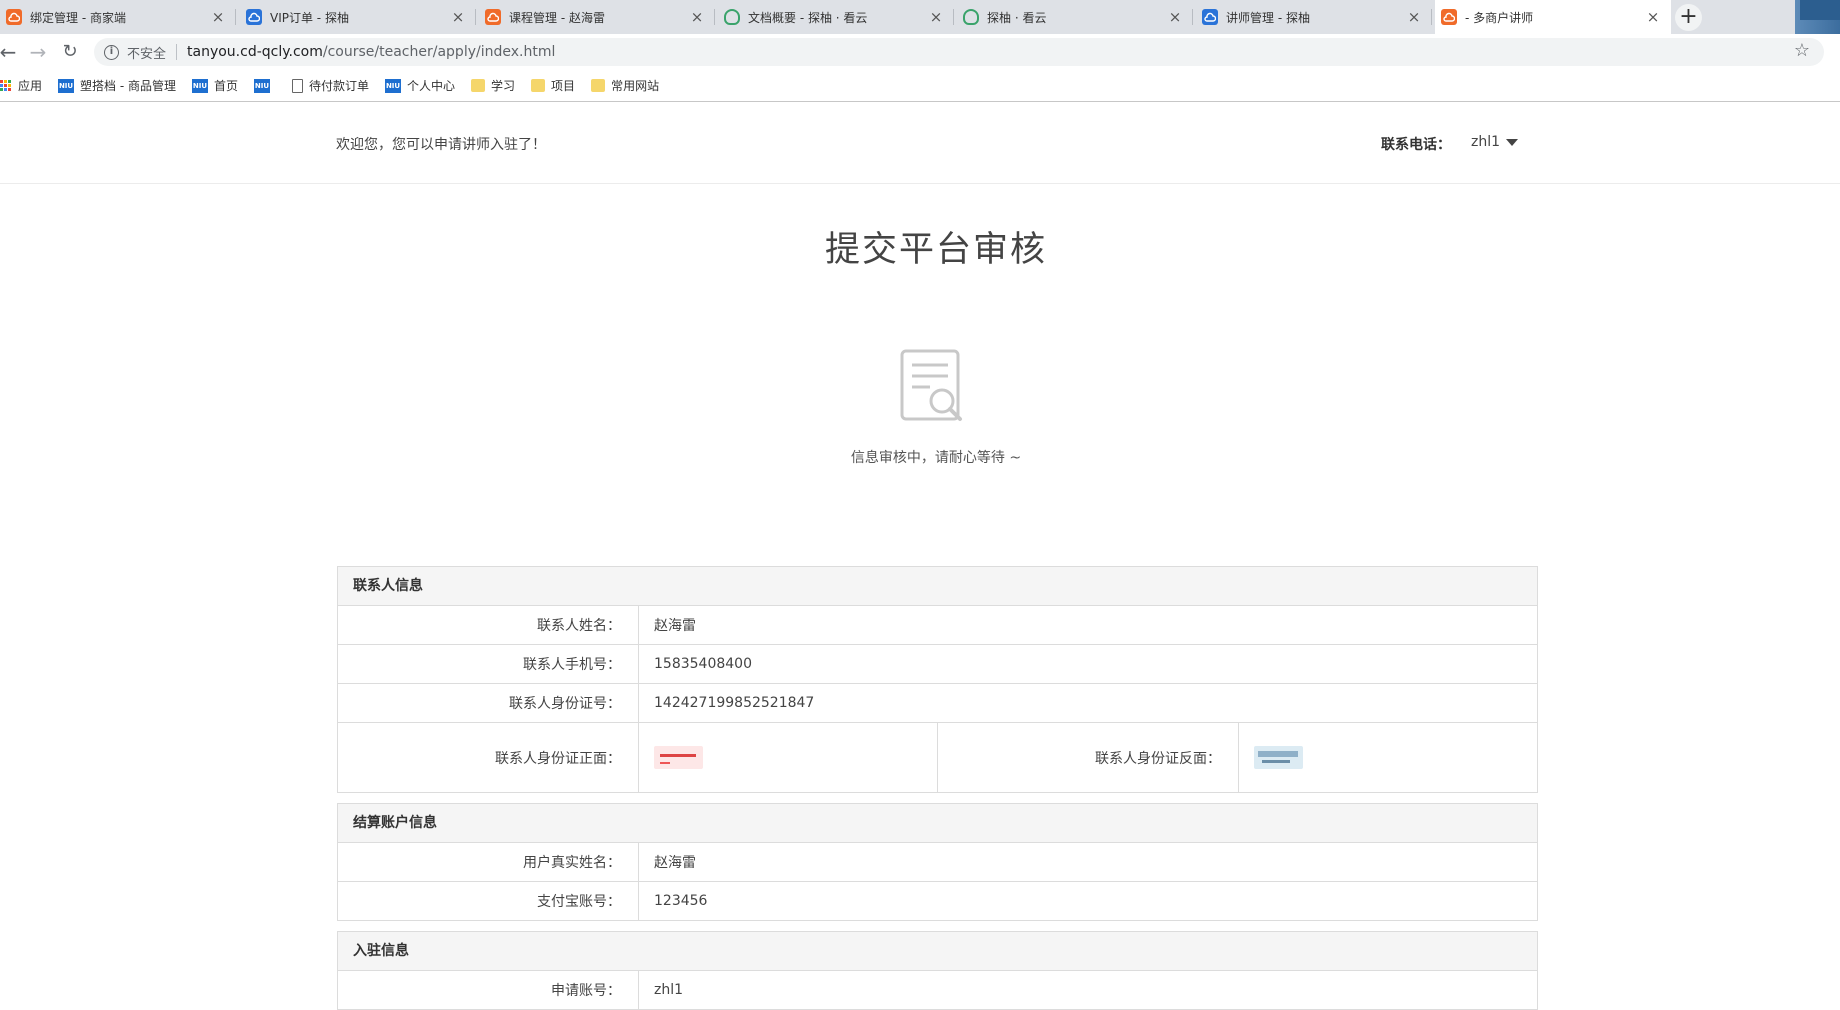 Image resolution: width=1840 pixels, height=1010 pixels. I want to click on bookmark-item: NIU 个人中心, so click(420, 85).